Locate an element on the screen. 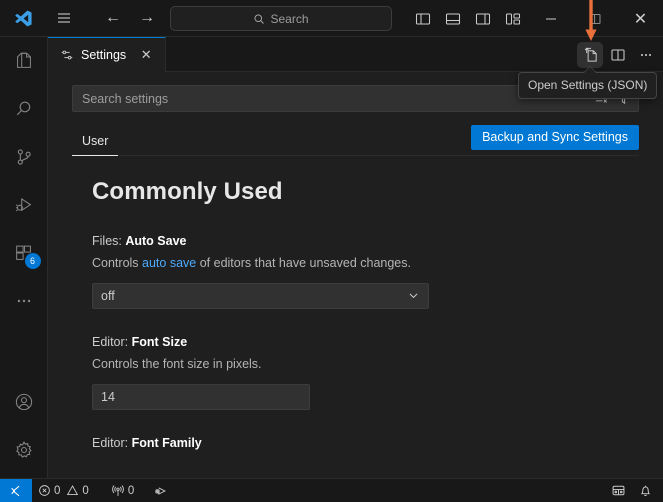 Image resolution: width=663 pixels, height=502 pixels. extensions-badge: 6 is located at coordinates (32, 261).